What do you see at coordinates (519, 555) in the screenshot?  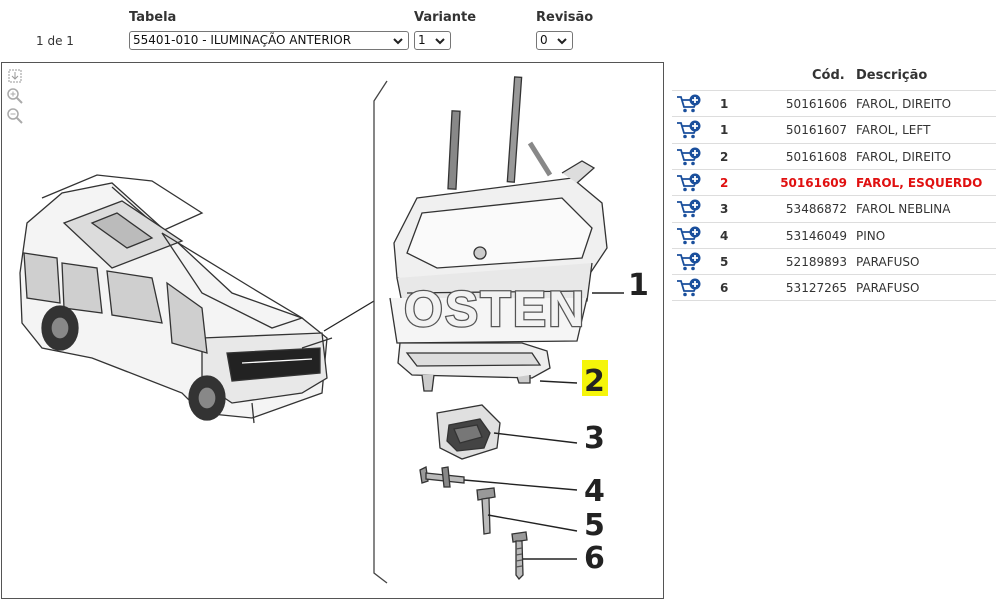 I see `part-6-screw` at bounding box center [519, 555].